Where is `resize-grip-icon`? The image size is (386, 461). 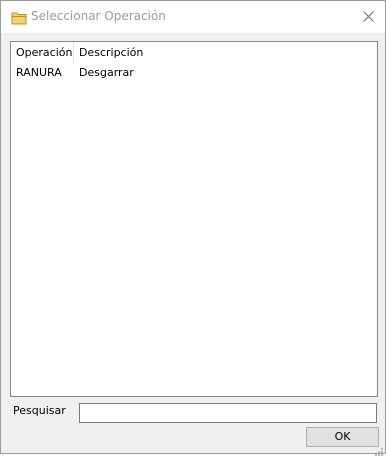
resize-grip-icon is located at coordinates (379, 449).